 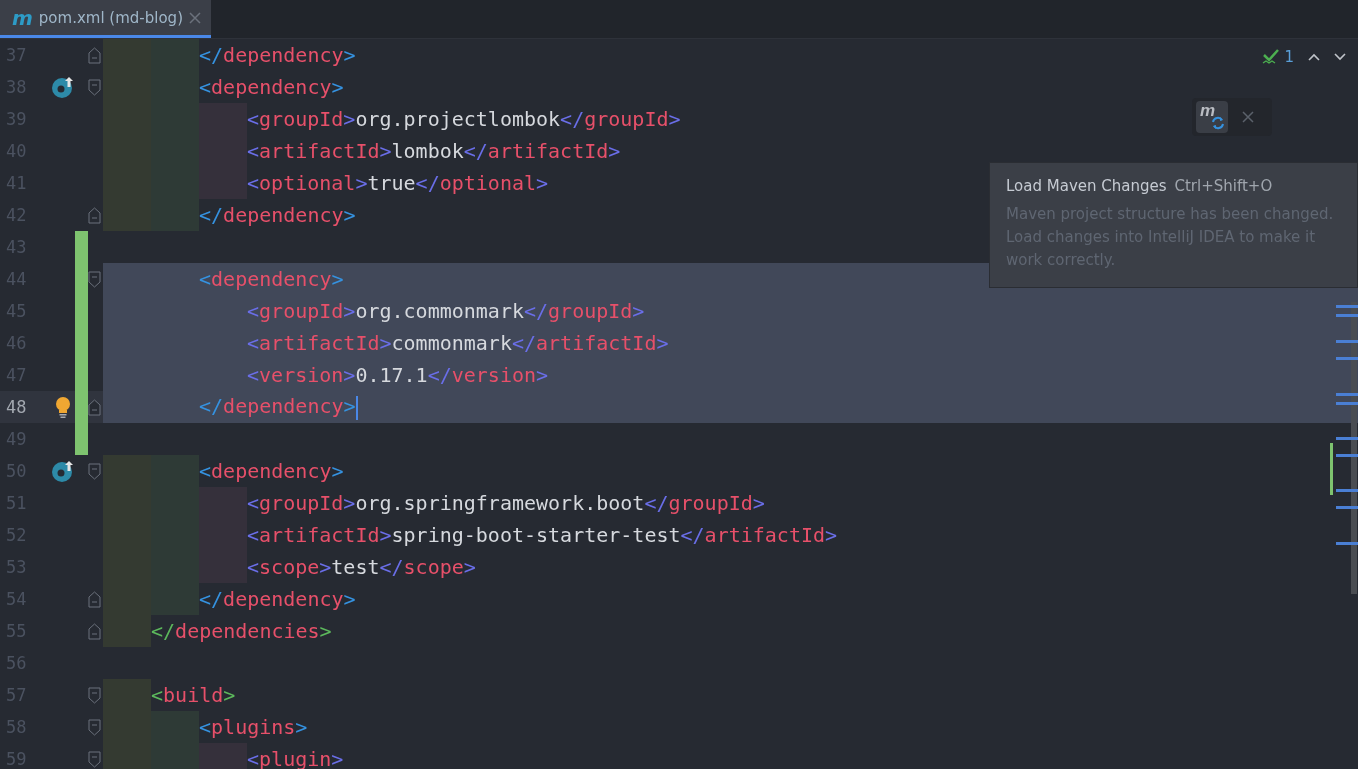 I want to click on check-icon, so click(x=1271, y=57).